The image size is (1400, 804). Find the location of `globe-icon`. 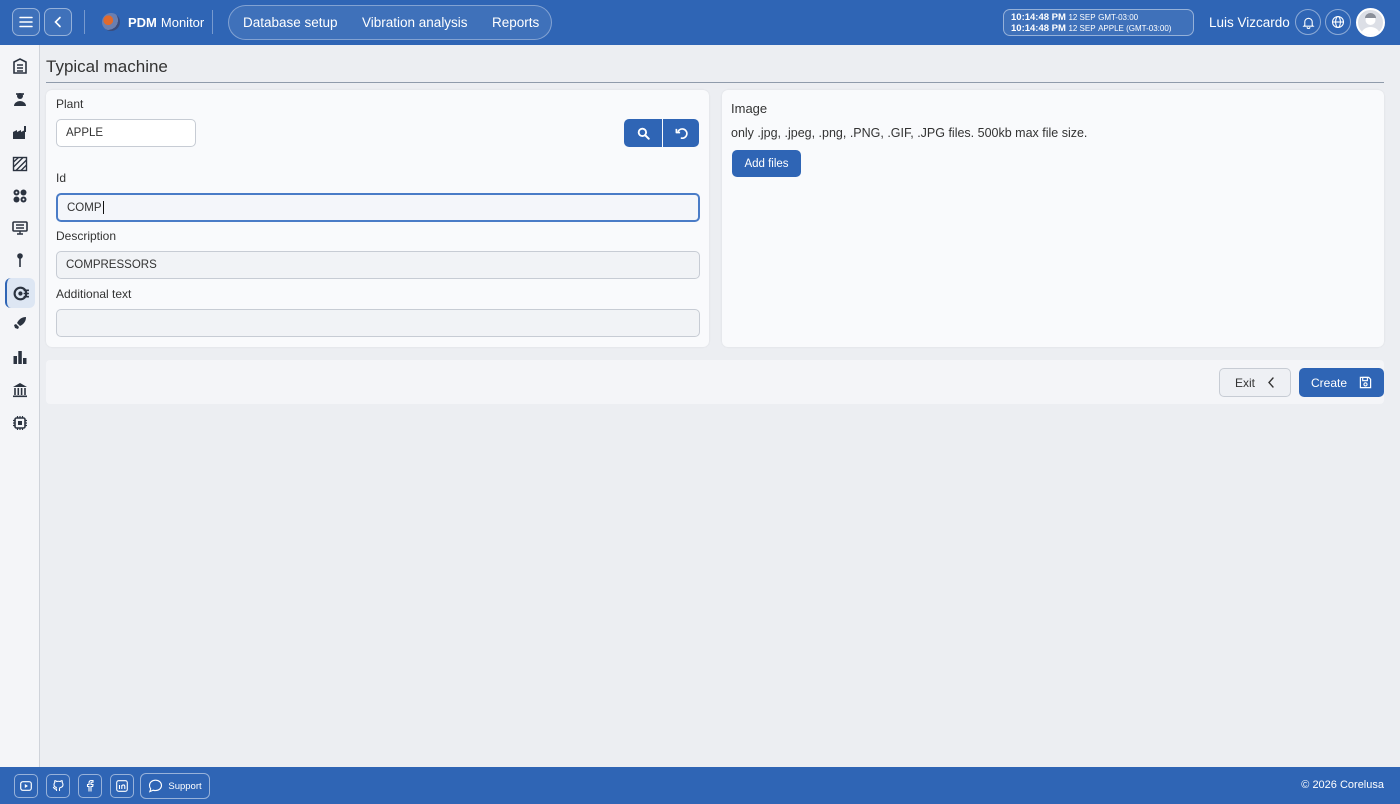

globe-icon is located at coordinates (1338, 22).